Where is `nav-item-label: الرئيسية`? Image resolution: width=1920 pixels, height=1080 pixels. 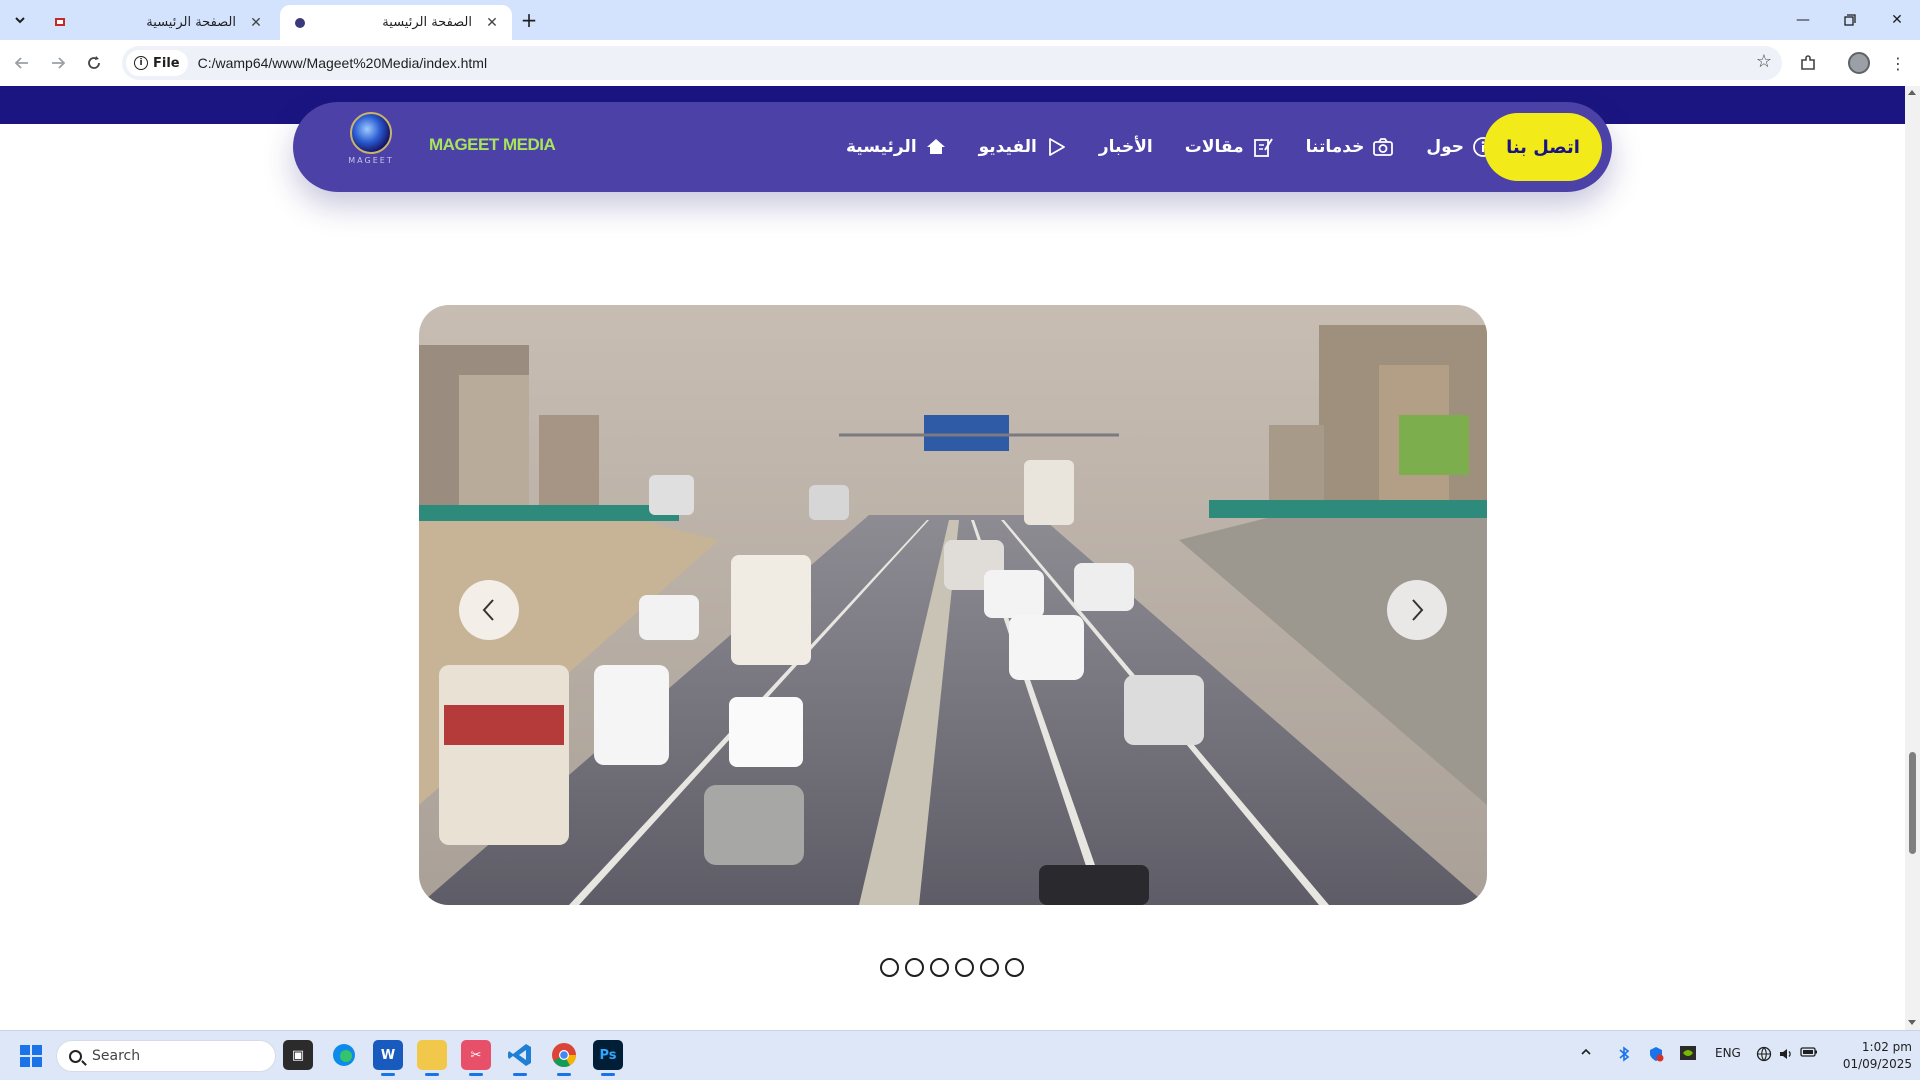 nav-item-label: الرئيسية is located at coordinates (881, 147).